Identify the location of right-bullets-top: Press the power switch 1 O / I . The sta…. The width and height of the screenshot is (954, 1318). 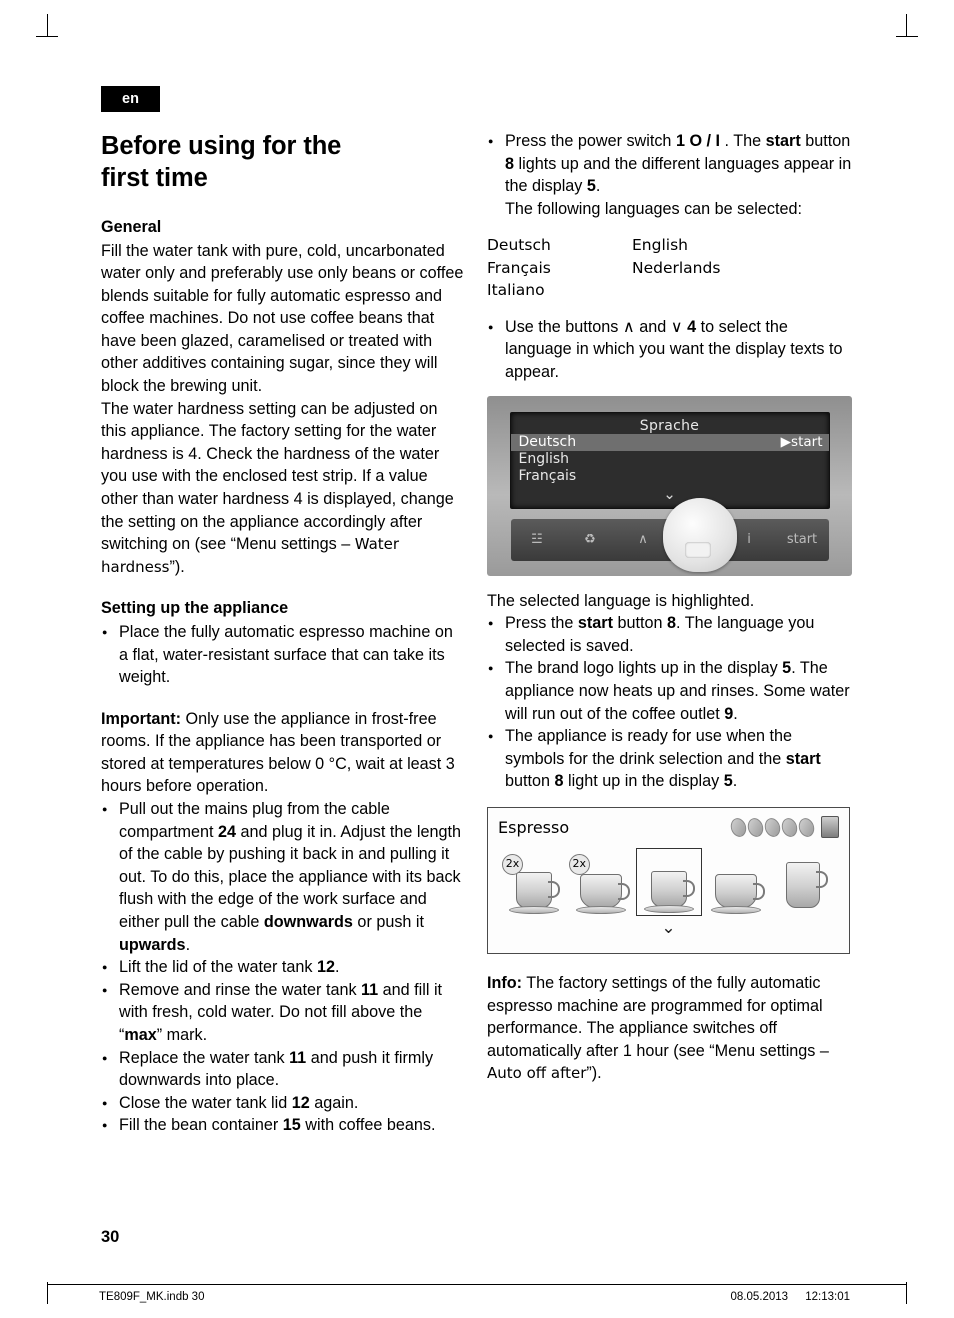
(670, 174).